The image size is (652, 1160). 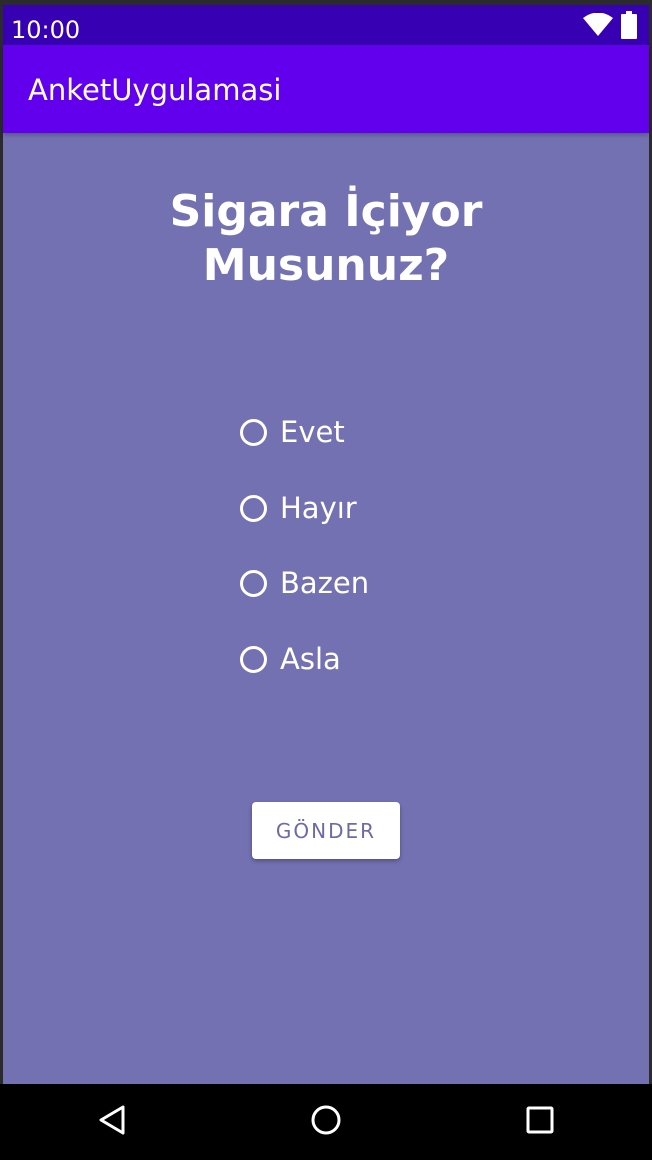 What do you see at coordinates (310, 659) in the screenshot?
I see `radio-option-label: Asla` at bounding box center [310, 659].